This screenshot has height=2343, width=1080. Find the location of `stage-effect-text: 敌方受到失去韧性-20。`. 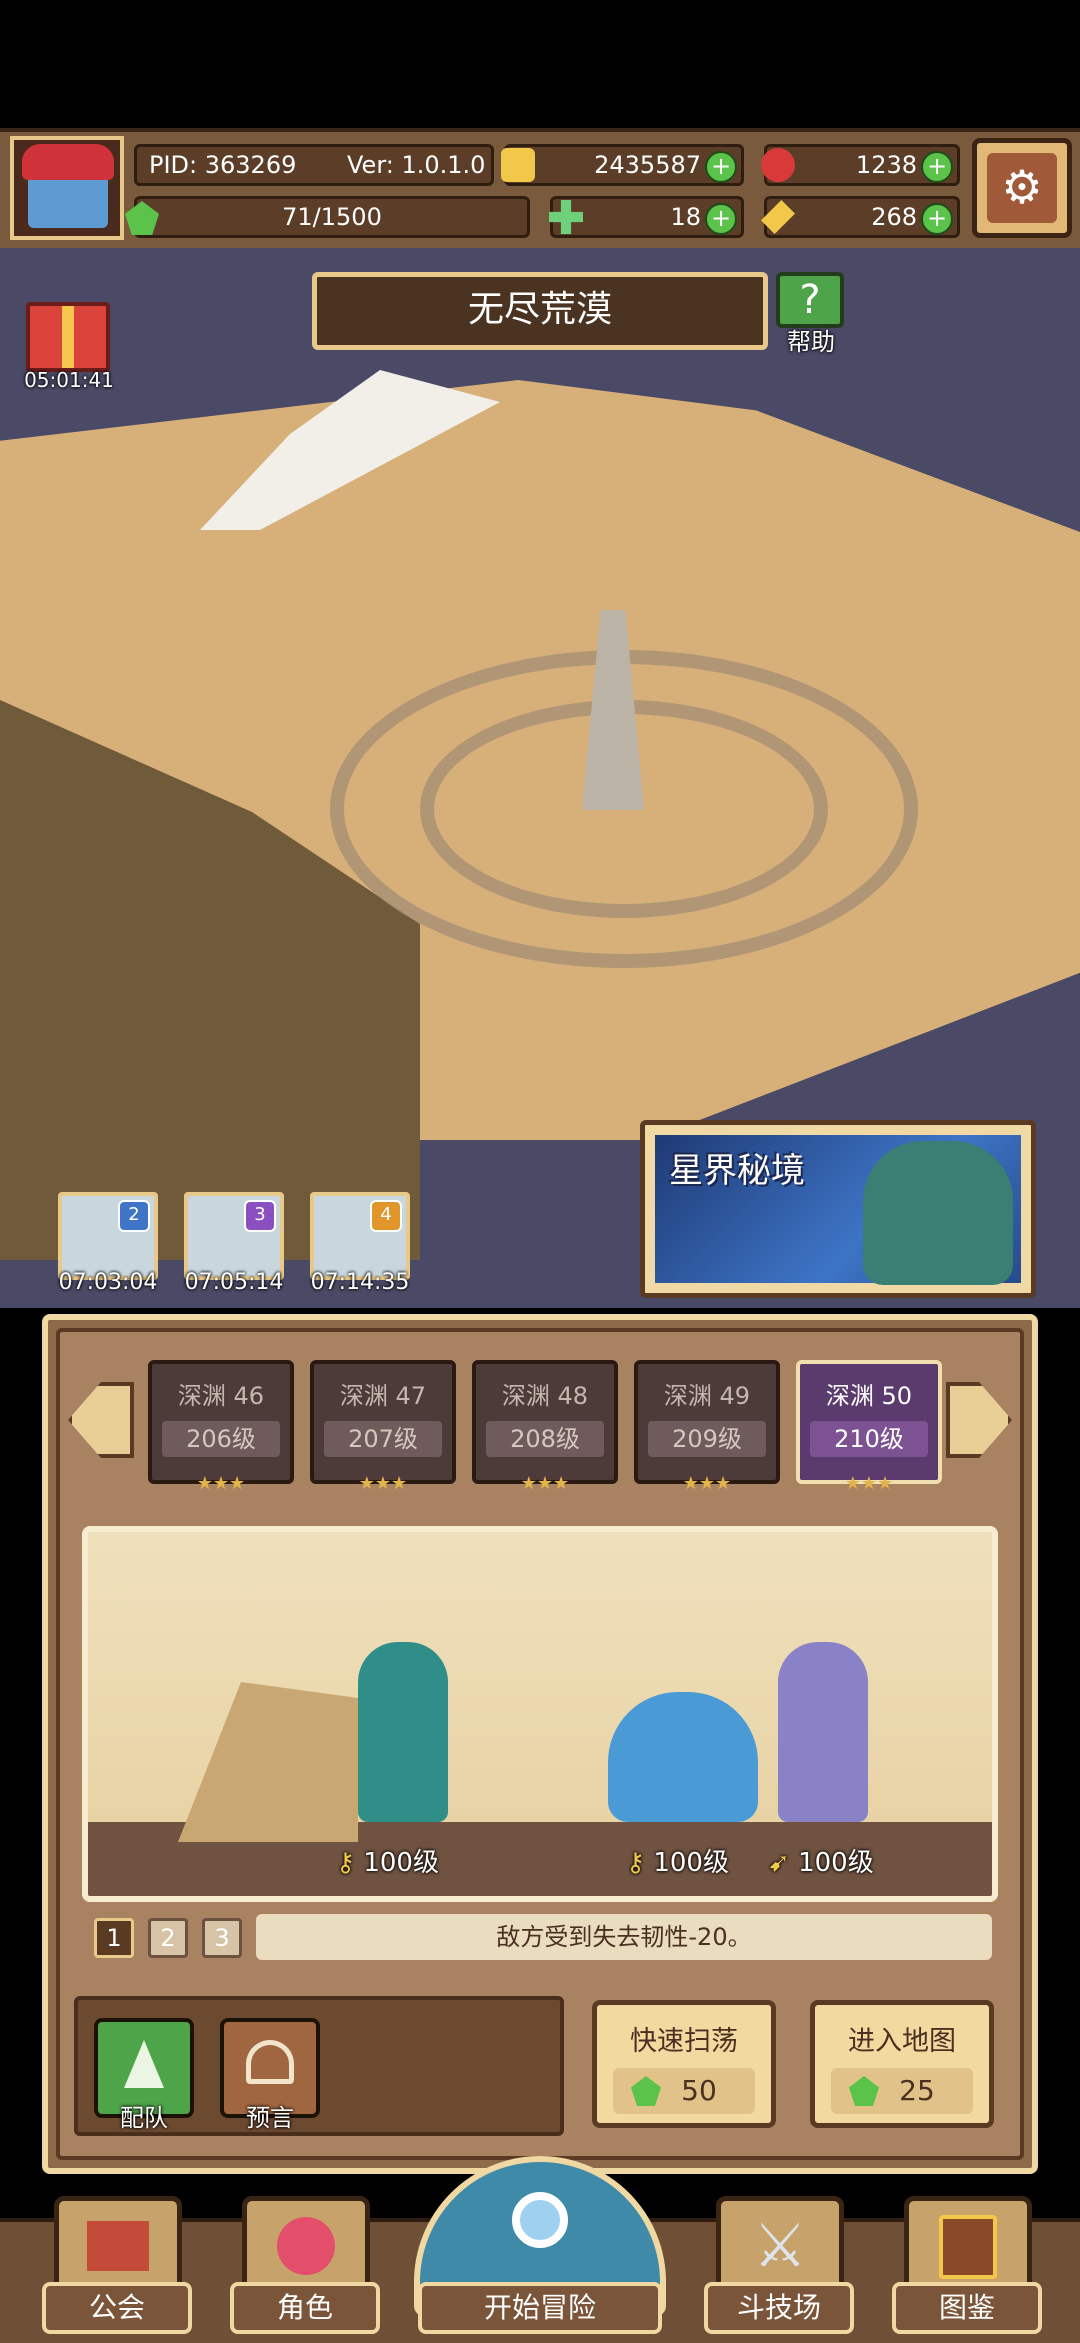

stage-effect-text: 敌方受到失去韧性-20。 is located at coordinates (624, 1937).